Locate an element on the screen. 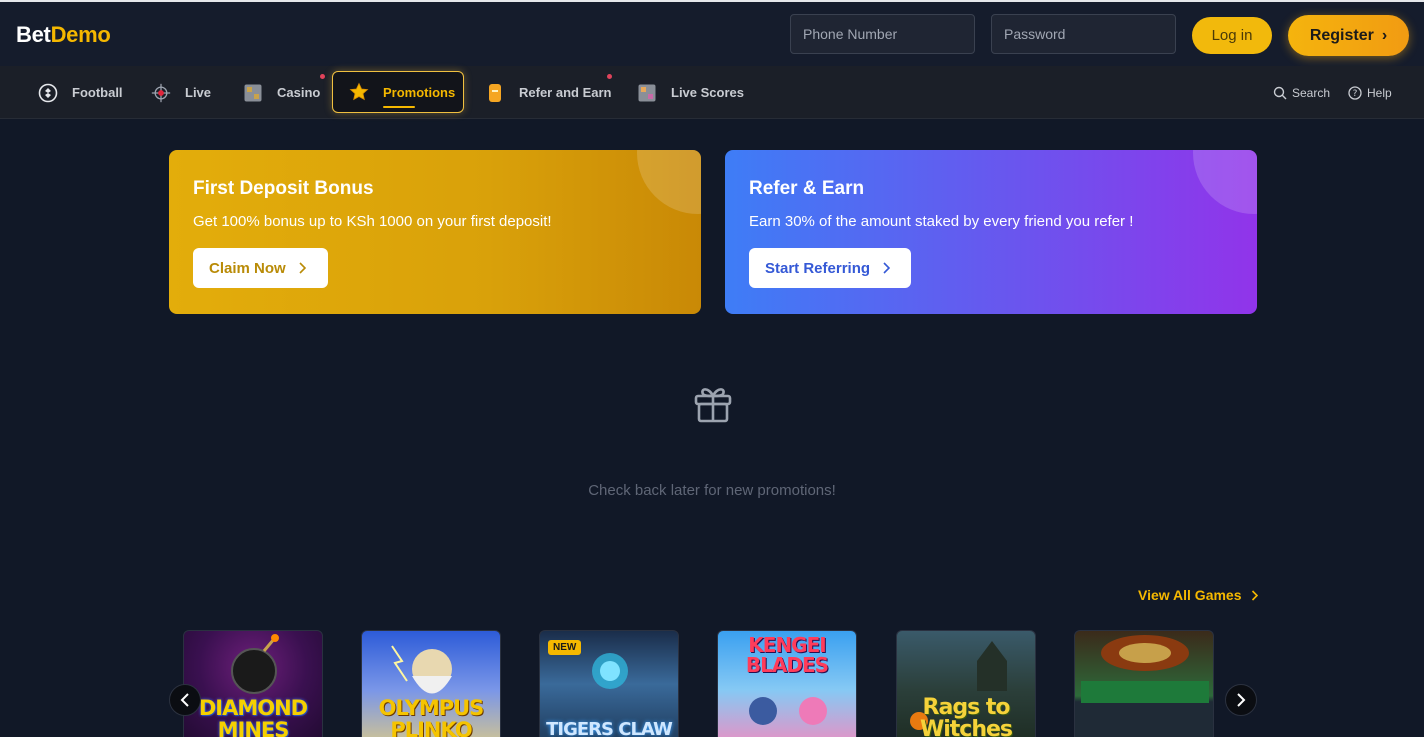 The width and height of the screenshot is (1424, 737). game-card-rags-to-witches: Rags to Witches is located at coordinates (966, 683).